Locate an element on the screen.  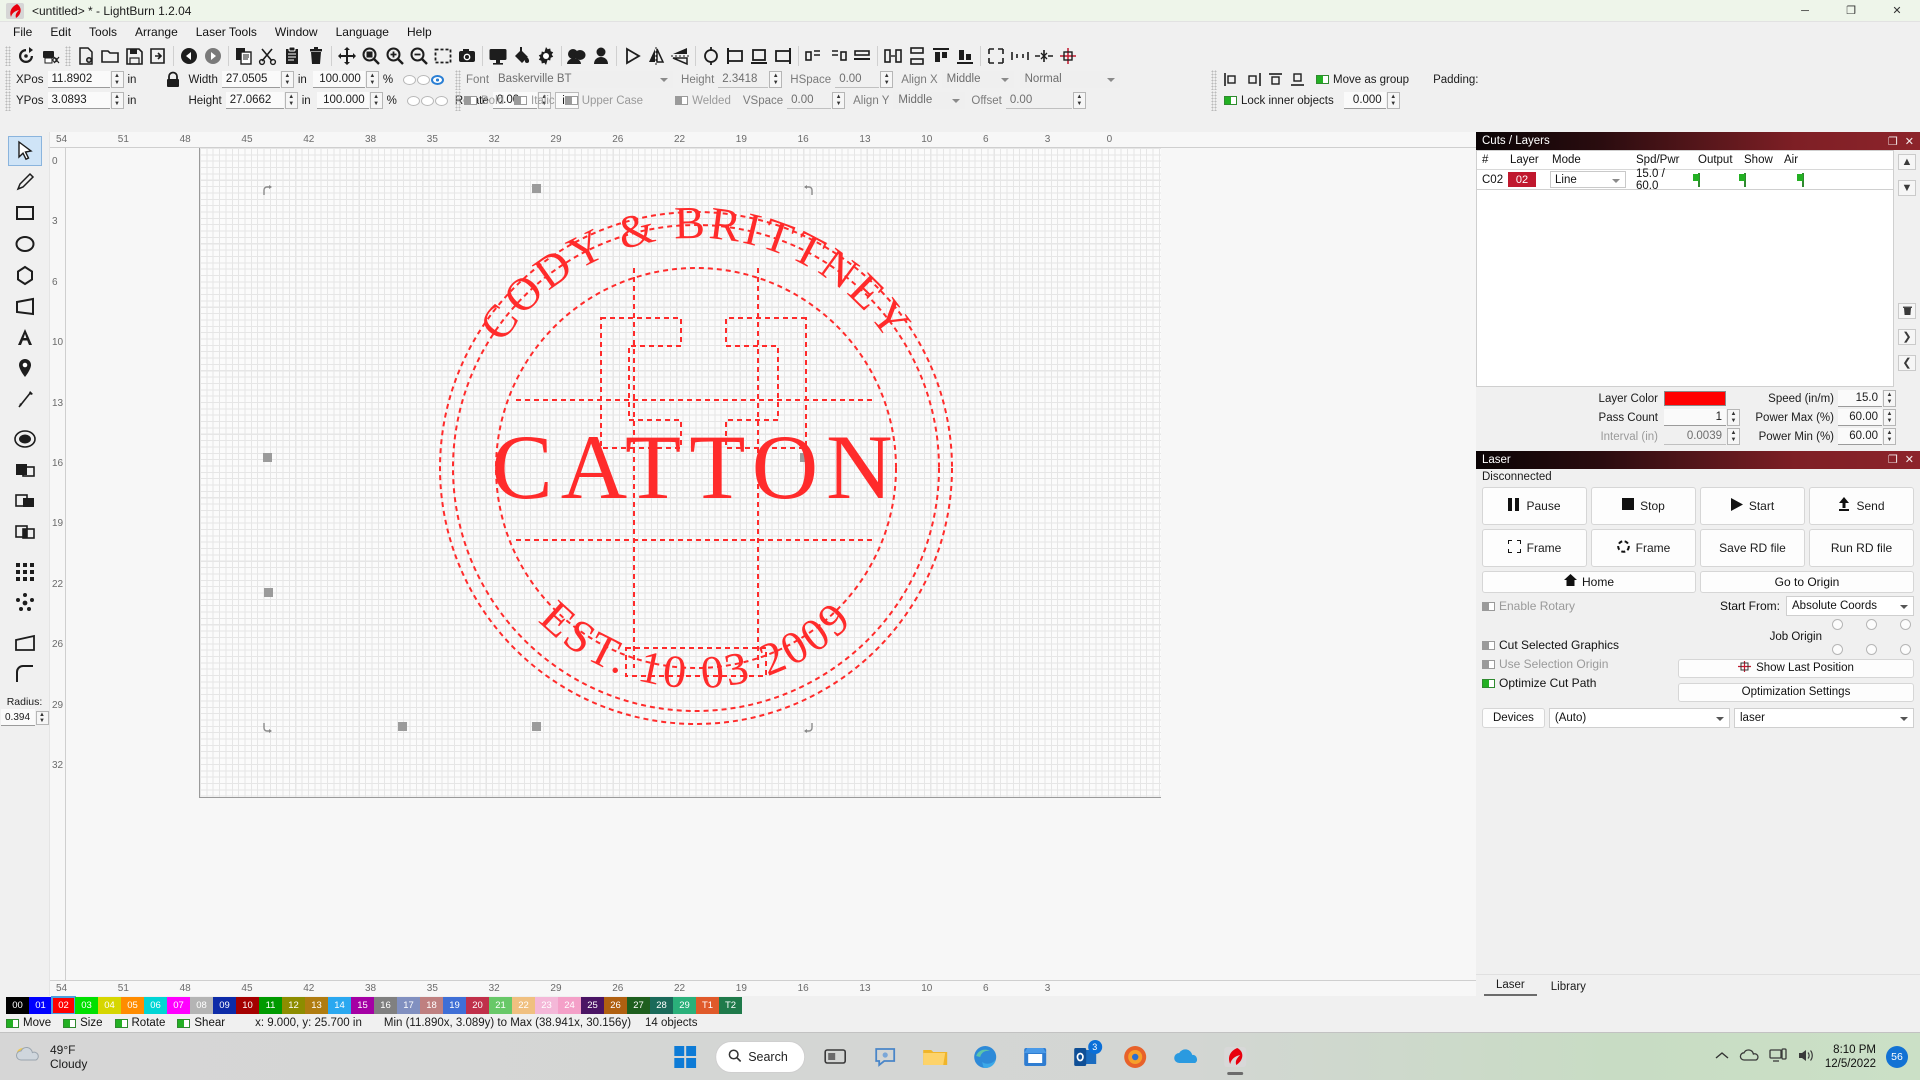
resize-handle-left is located at coordinates (267, 457).